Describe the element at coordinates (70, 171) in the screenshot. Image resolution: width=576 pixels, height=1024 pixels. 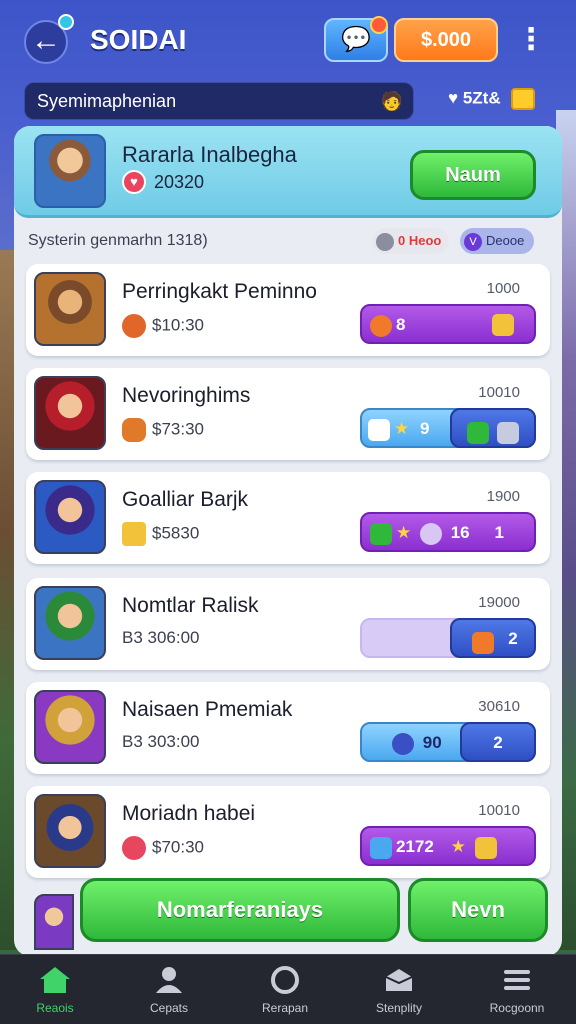
I see `featured-avatar` at that location.